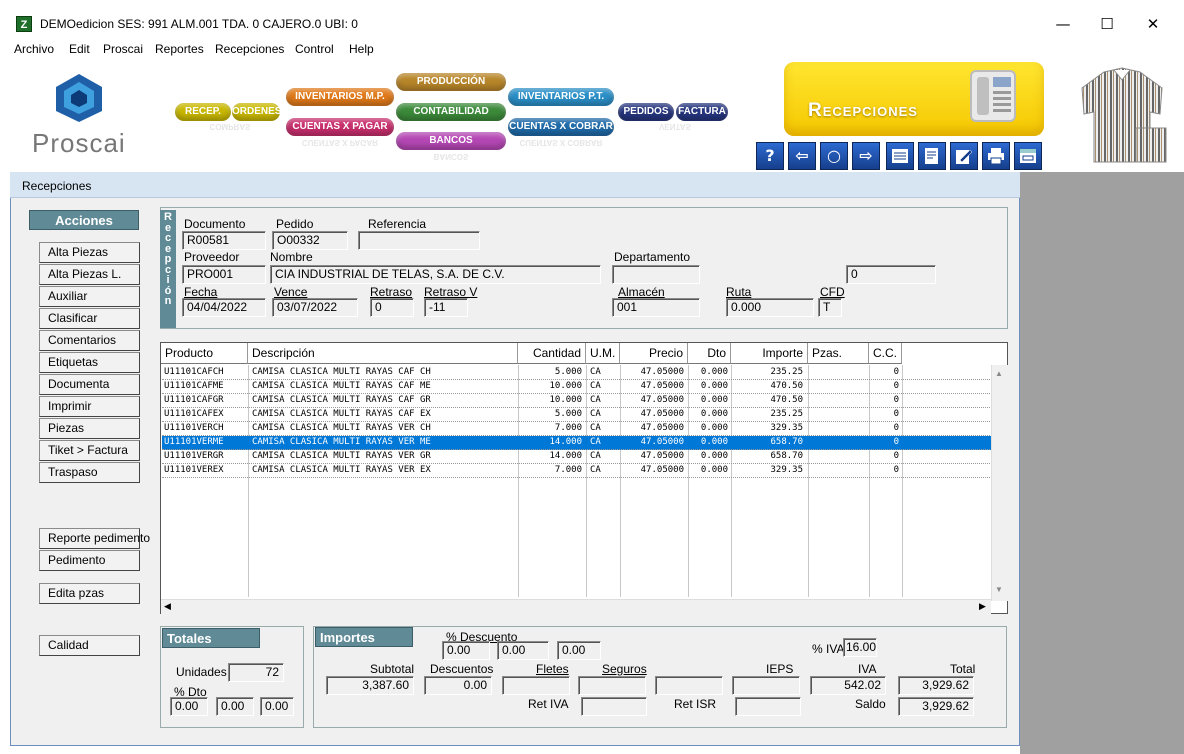 The width and height of the screenshot is (1184, 754). I want to click on menu-help: Help, so click(361, 49).